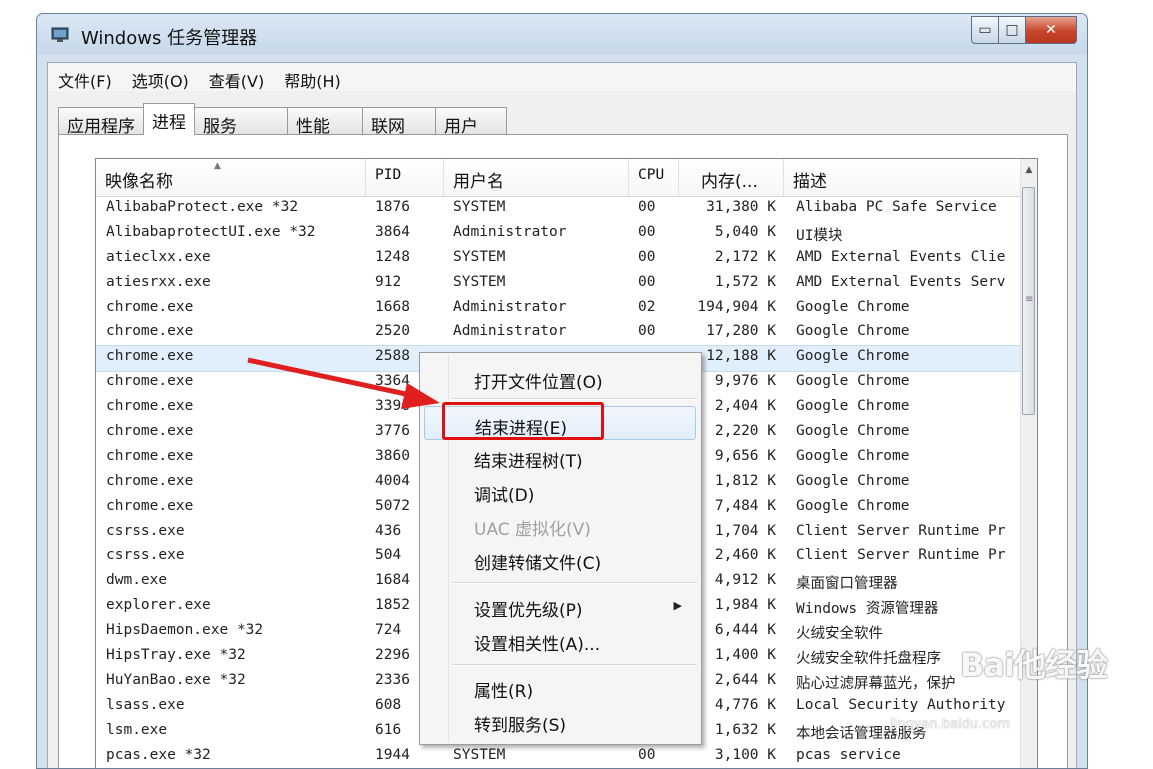 This screenshot has width=1153, height=769. I want to click on baidu-watermark: Bai他经验, so click(1034, 665).